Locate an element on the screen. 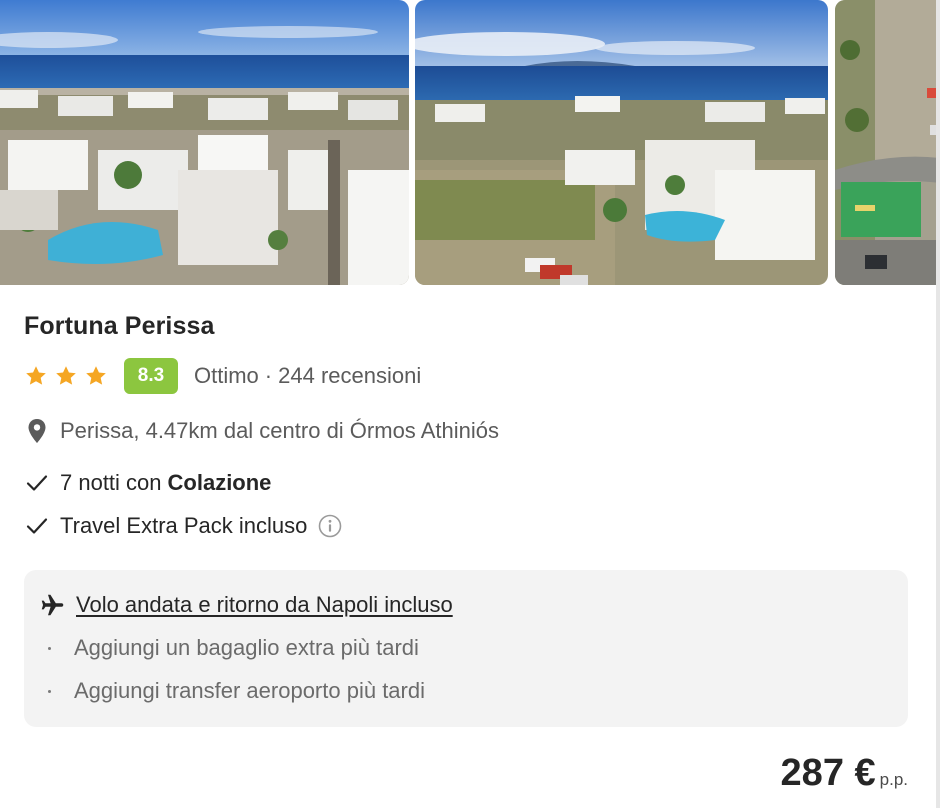 The width and height of the screenshot is (940, 808). score-badge: 8.3 is located at coordinates (151, 376).